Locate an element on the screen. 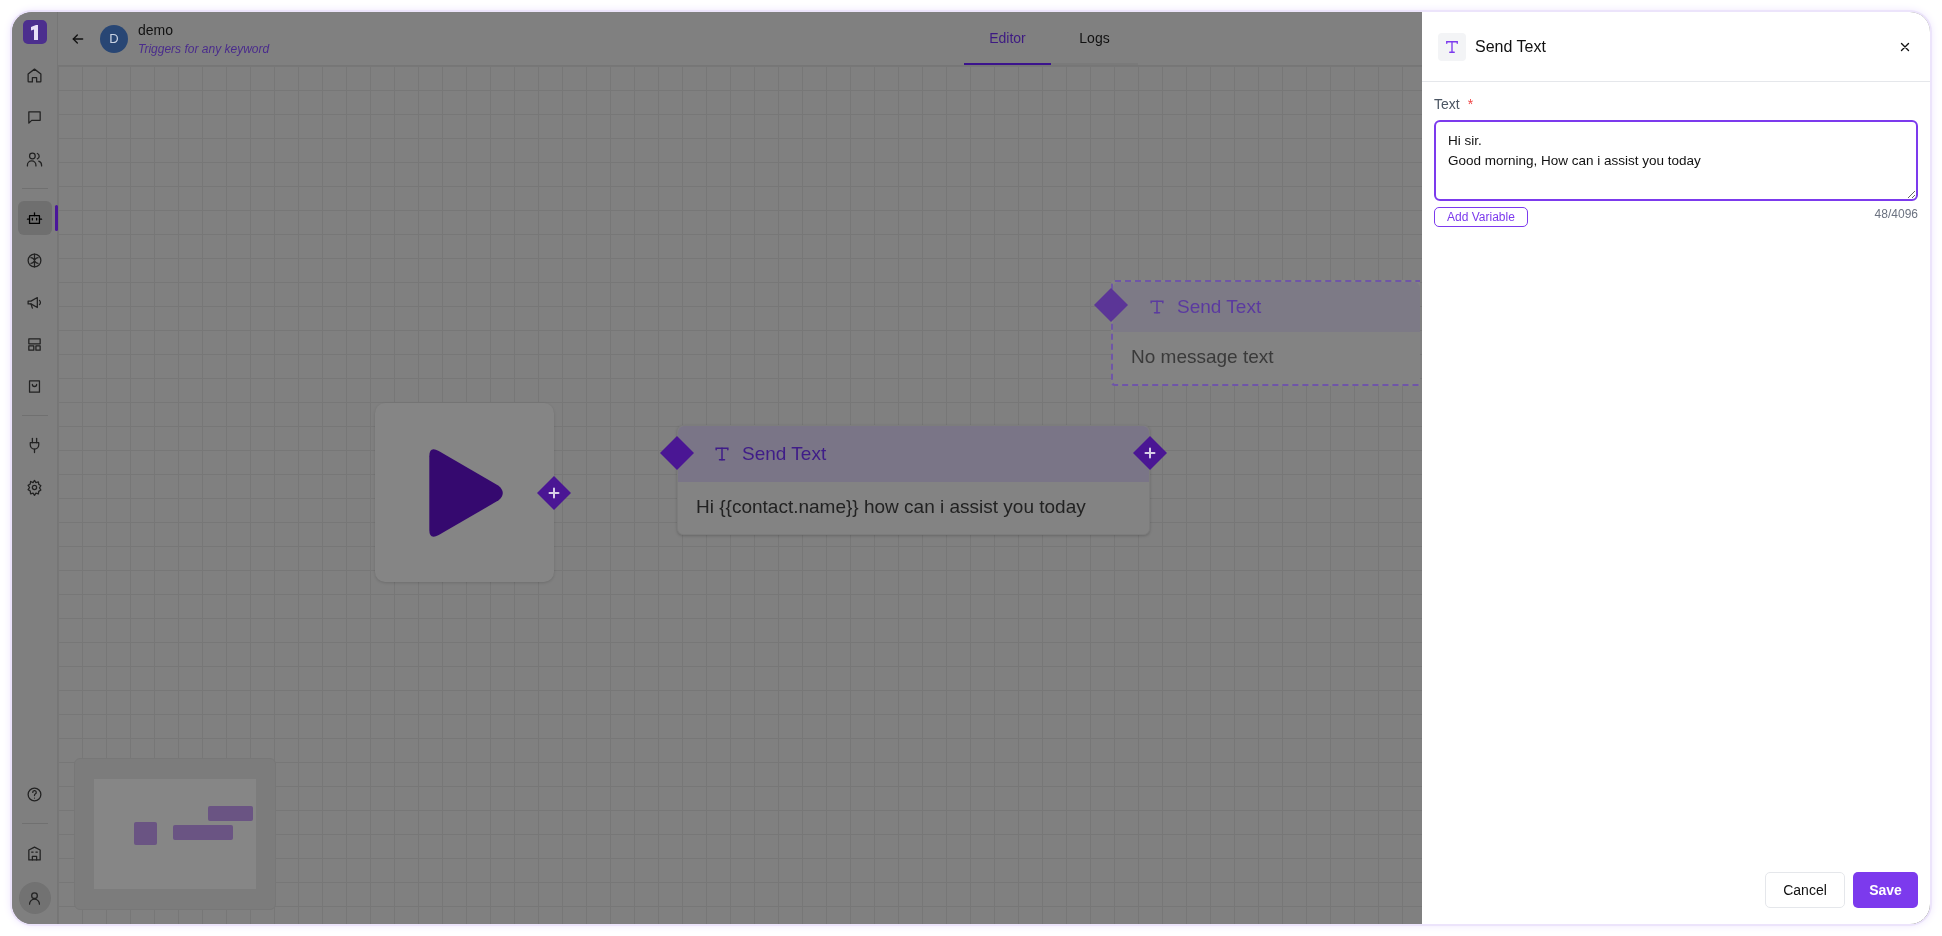 The height and width of the screenshot is (936, 1942). required-mark: * is located at coordinates (1470, 104).